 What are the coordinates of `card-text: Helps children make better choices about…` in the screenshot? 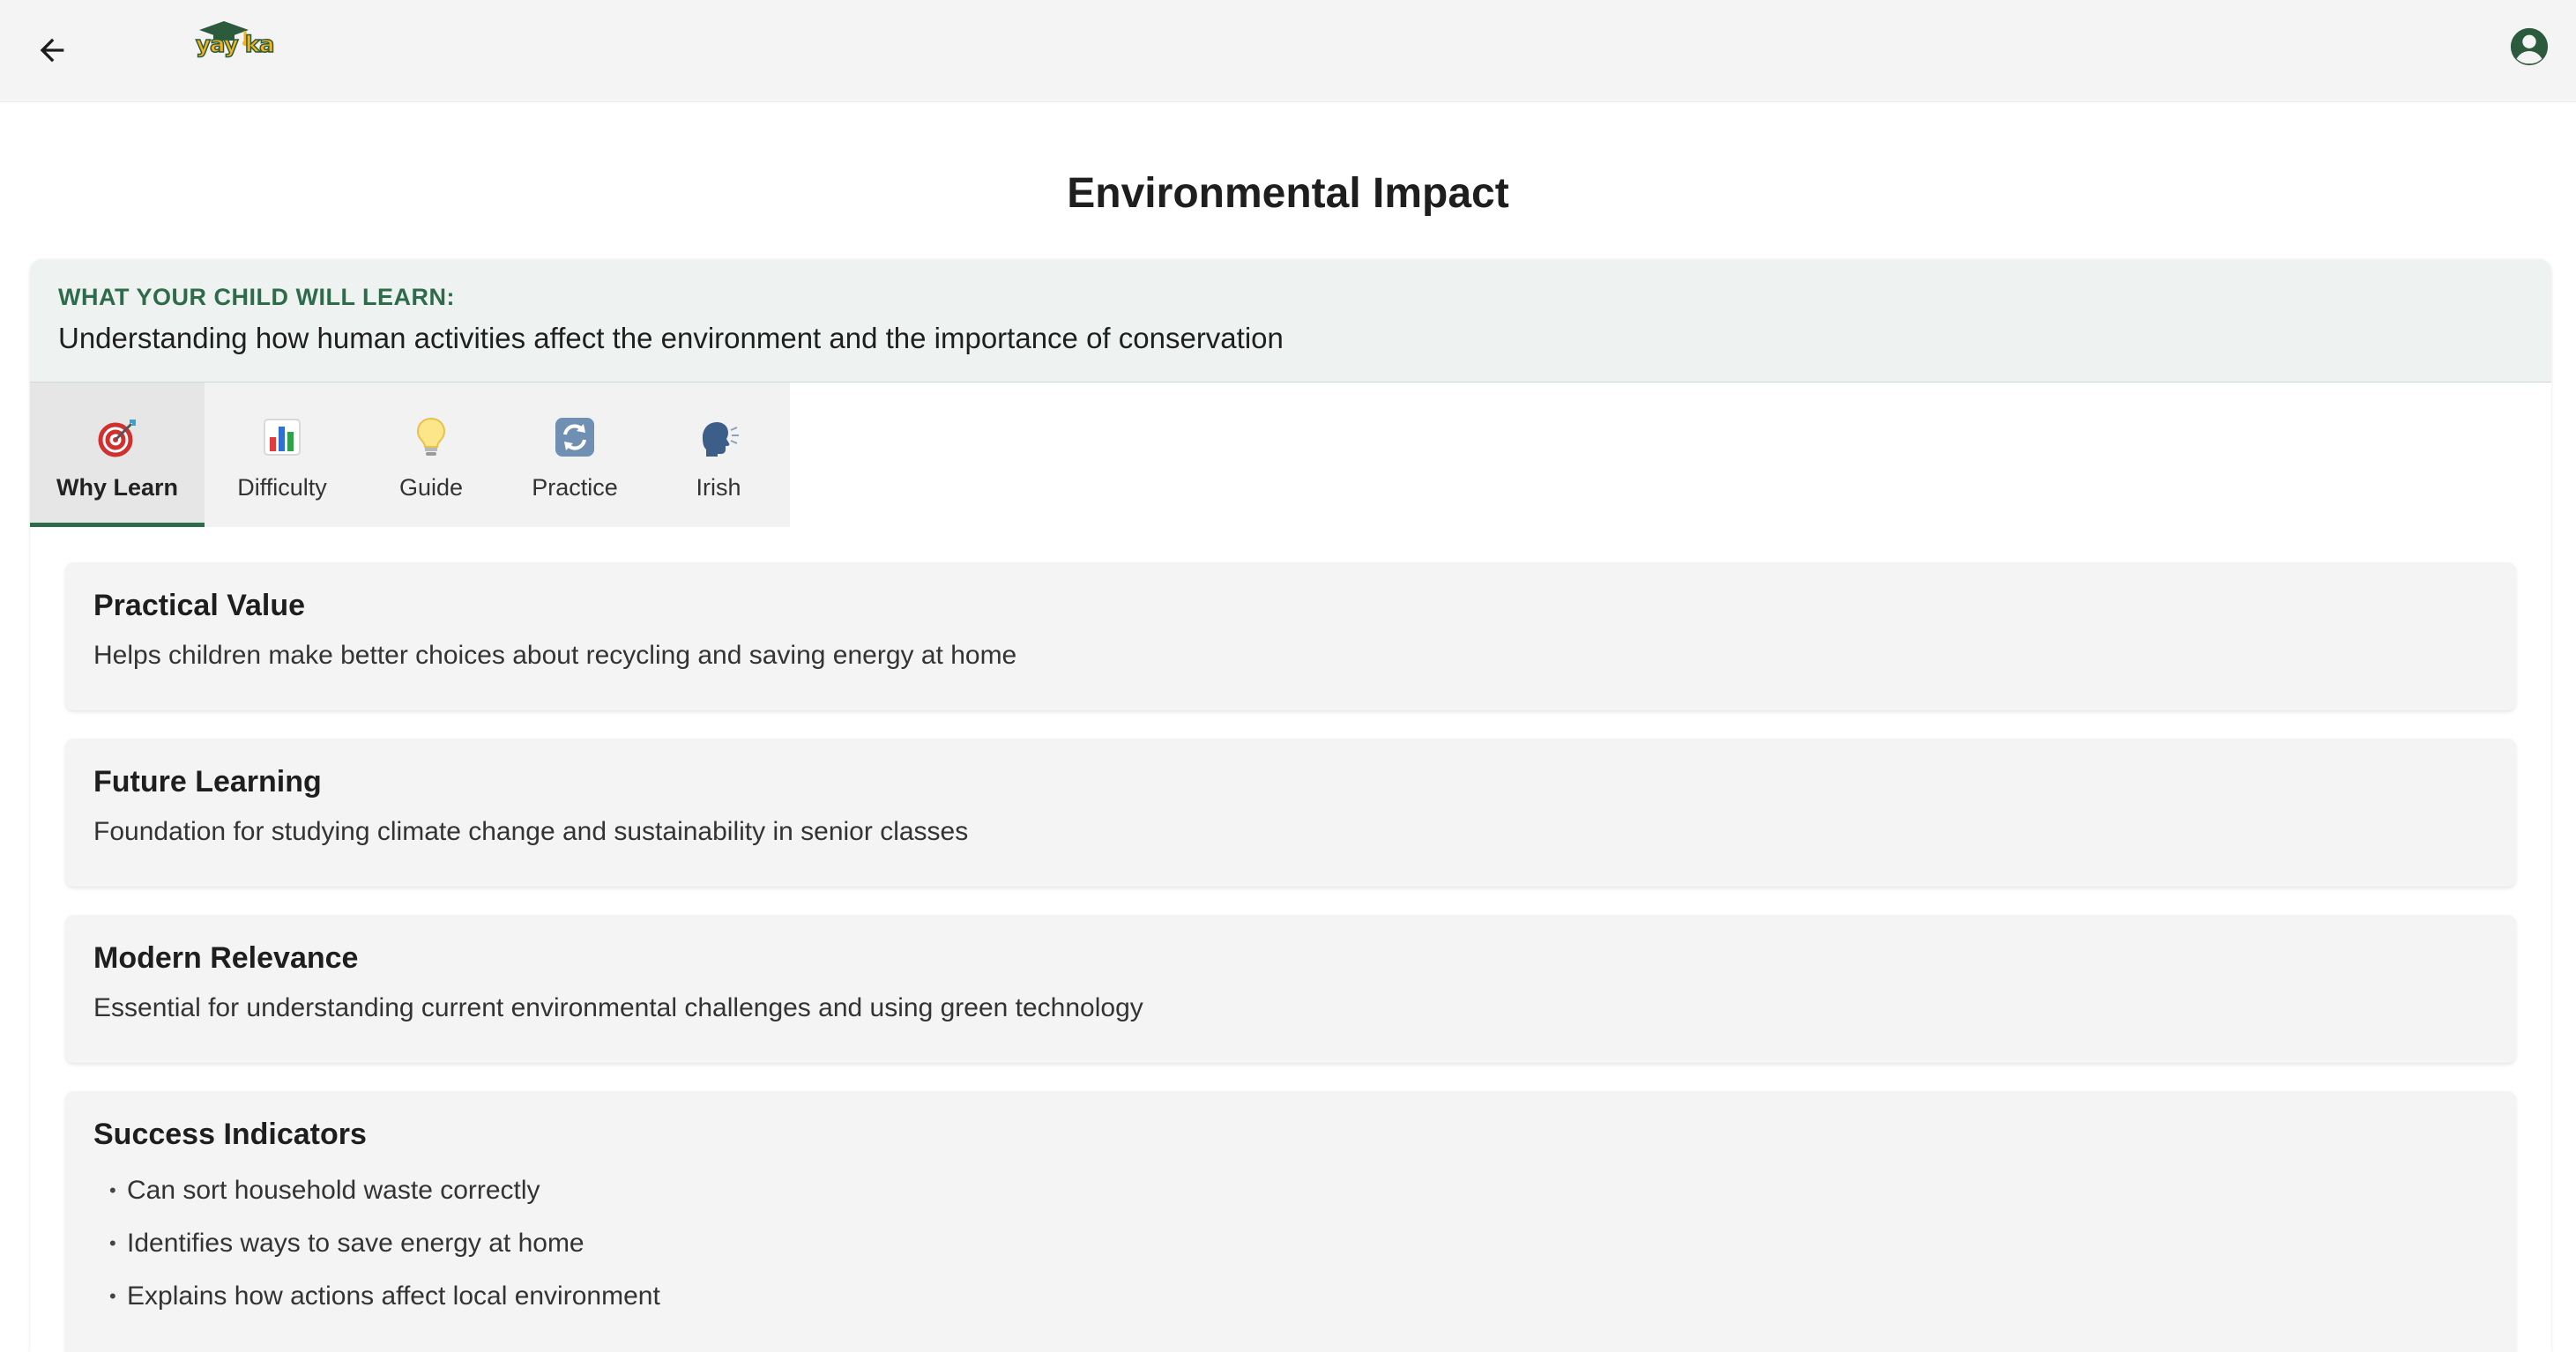 It's located at (555, 655).